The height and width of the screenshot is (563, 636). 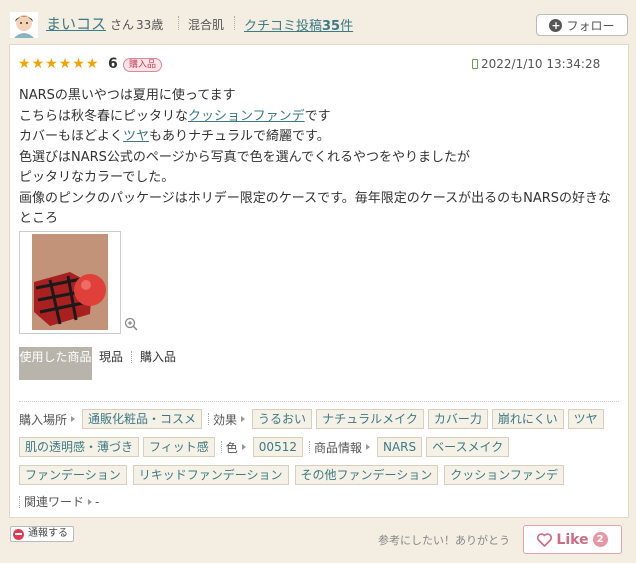 I want to click on used-item: 購入品, so click(x=158, y=357).